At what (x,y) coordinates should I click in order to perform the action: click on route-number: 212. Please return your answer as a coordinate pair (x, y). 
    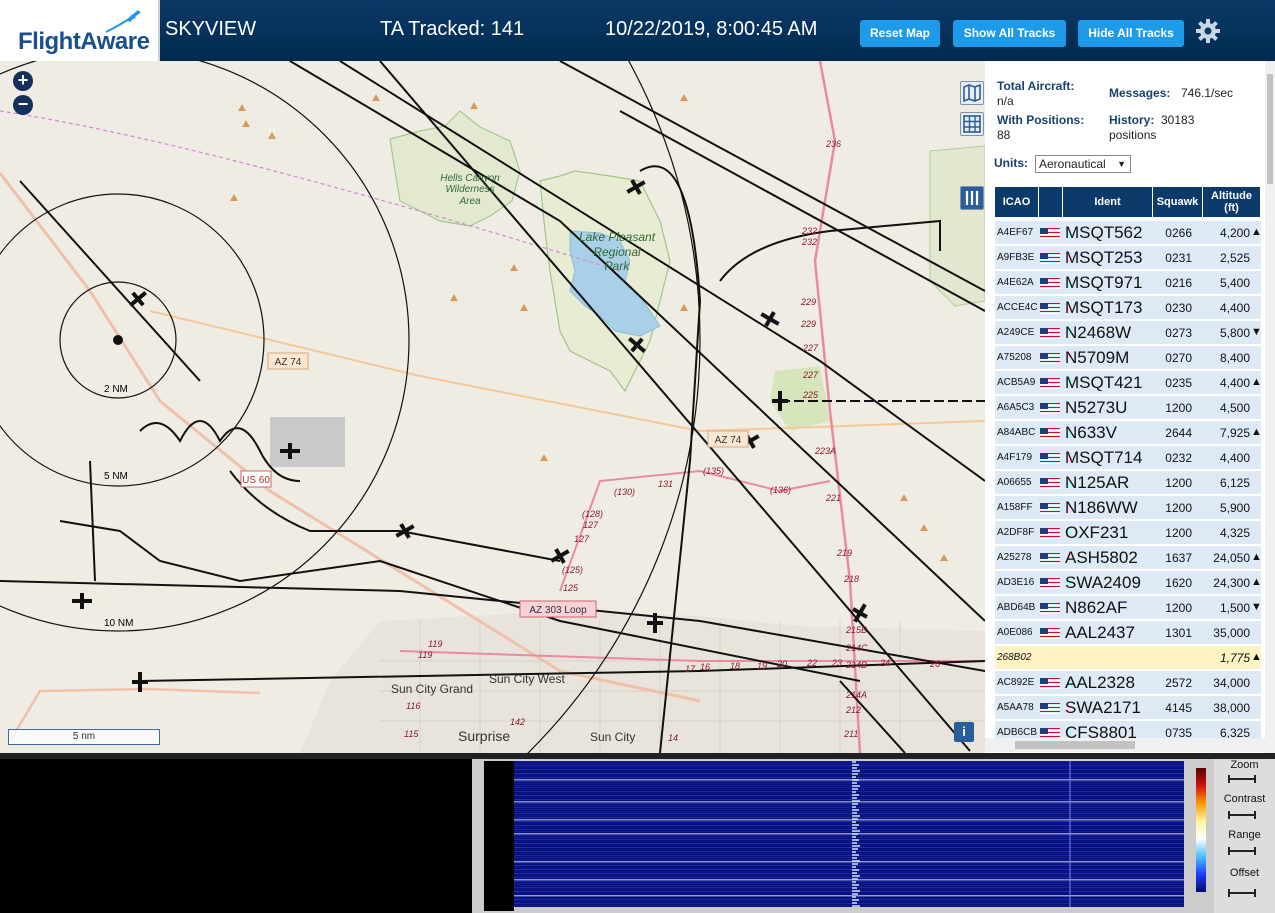
    Looking at the image, I should click on (853, 710).